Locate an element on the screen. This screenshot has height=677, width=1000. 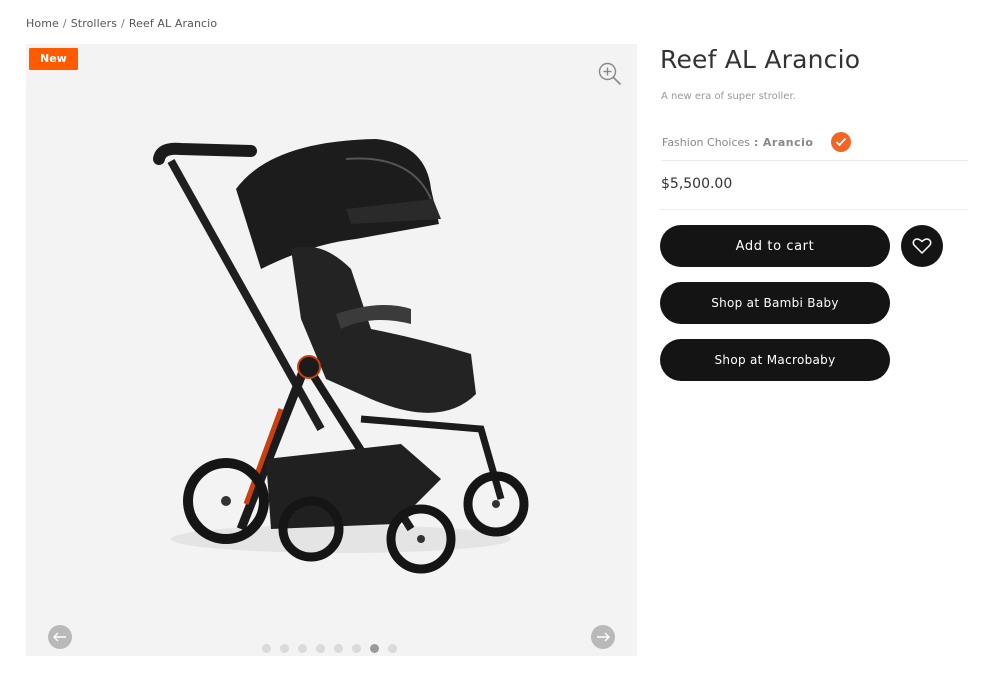
breadcrumb-home: Home is located at coordinates (42, 23).